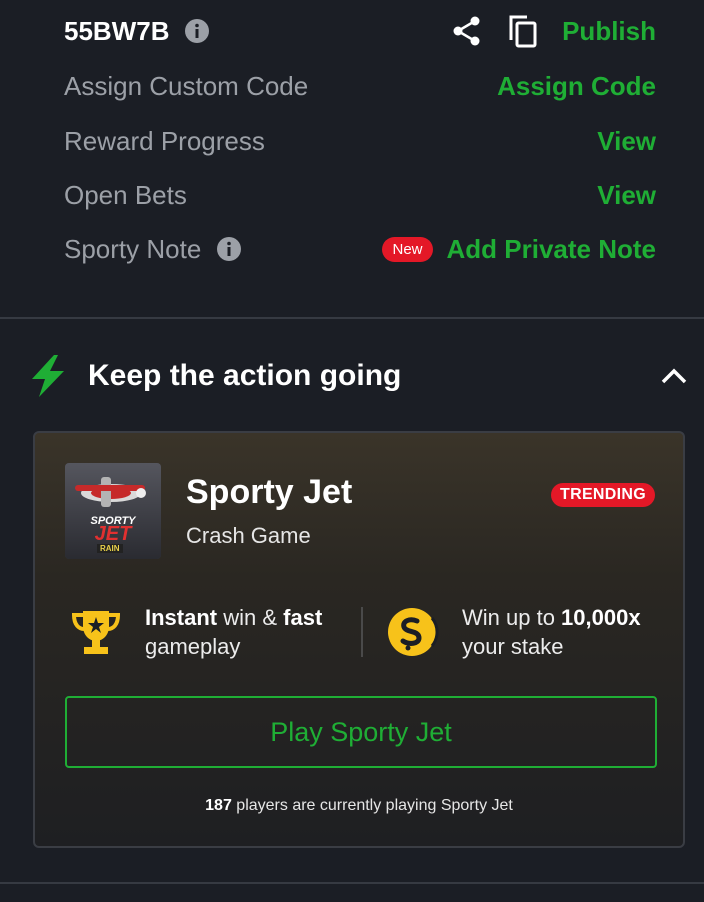 The width and height of the screenshot is (704, 902). Describe the element at coordinates (181, 617) in the screenshot. I see `feature1-bold1: Instant` at that location.